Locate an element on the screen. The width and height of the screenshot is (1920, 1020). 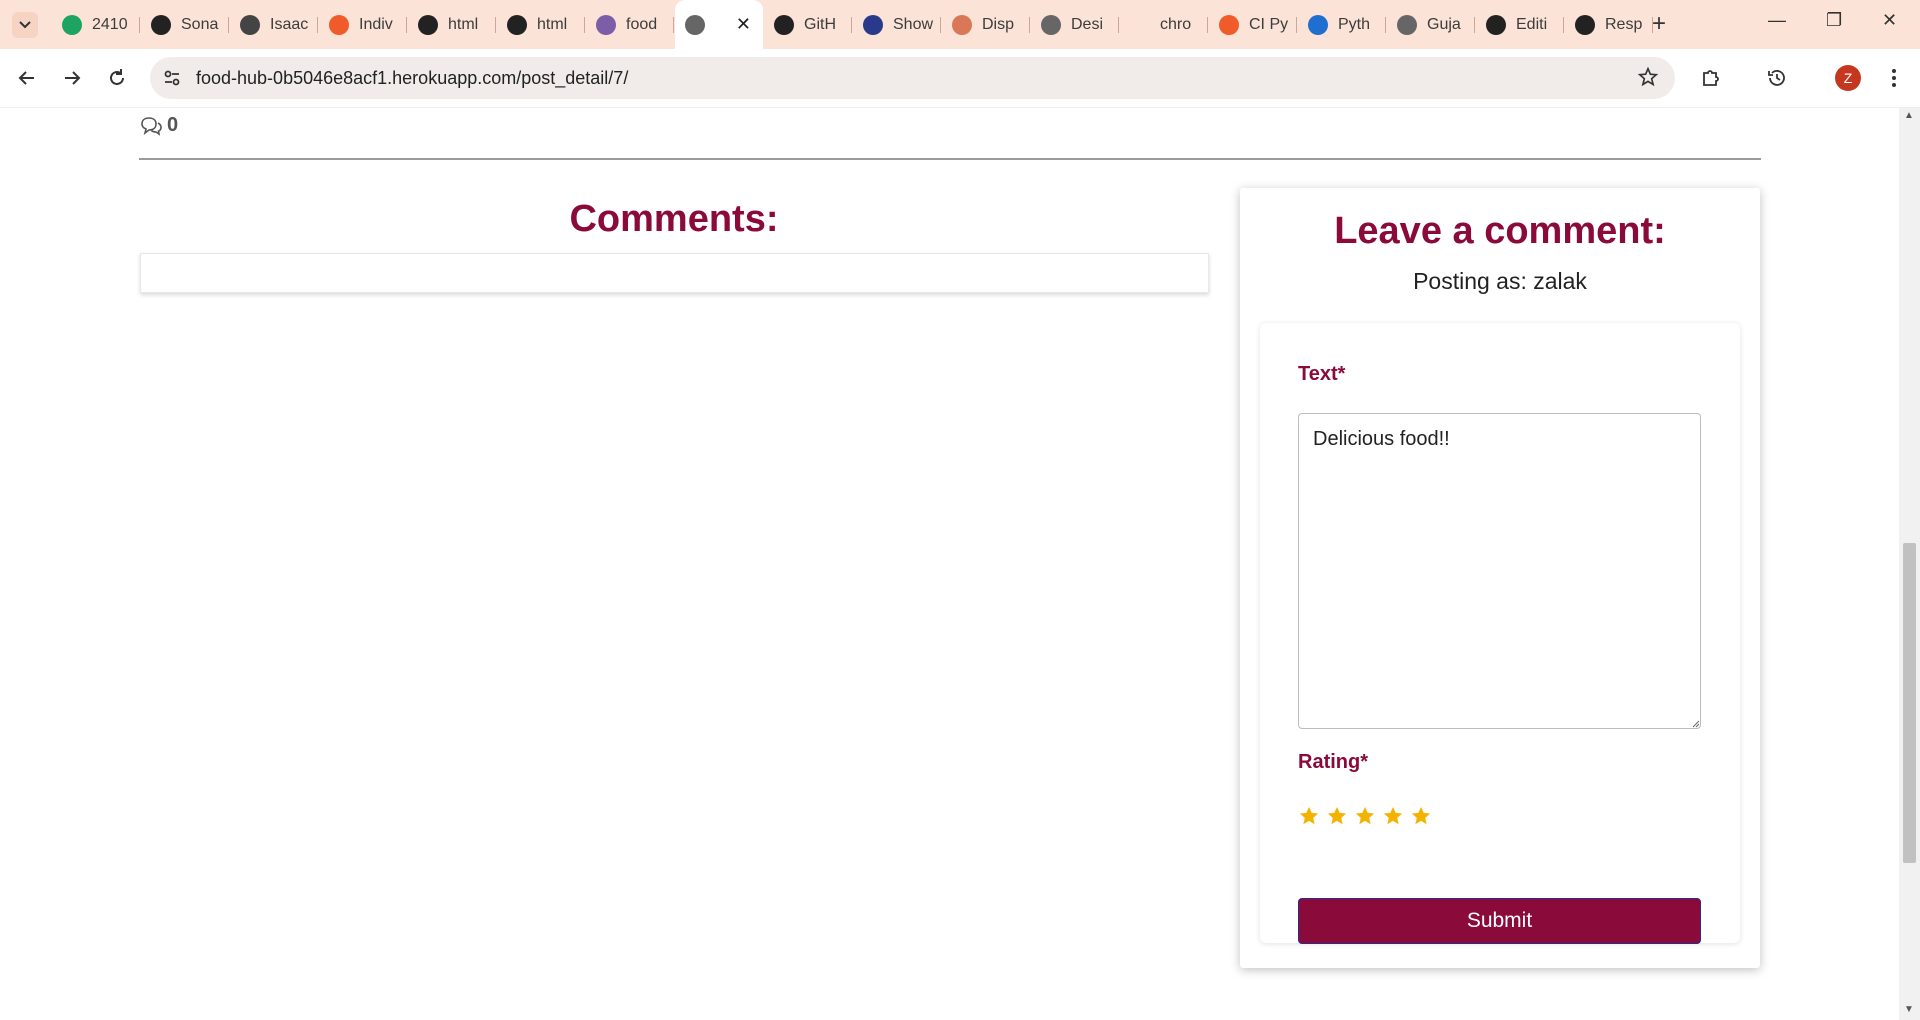
browser-tab: food is located at coordinates (630, 24).